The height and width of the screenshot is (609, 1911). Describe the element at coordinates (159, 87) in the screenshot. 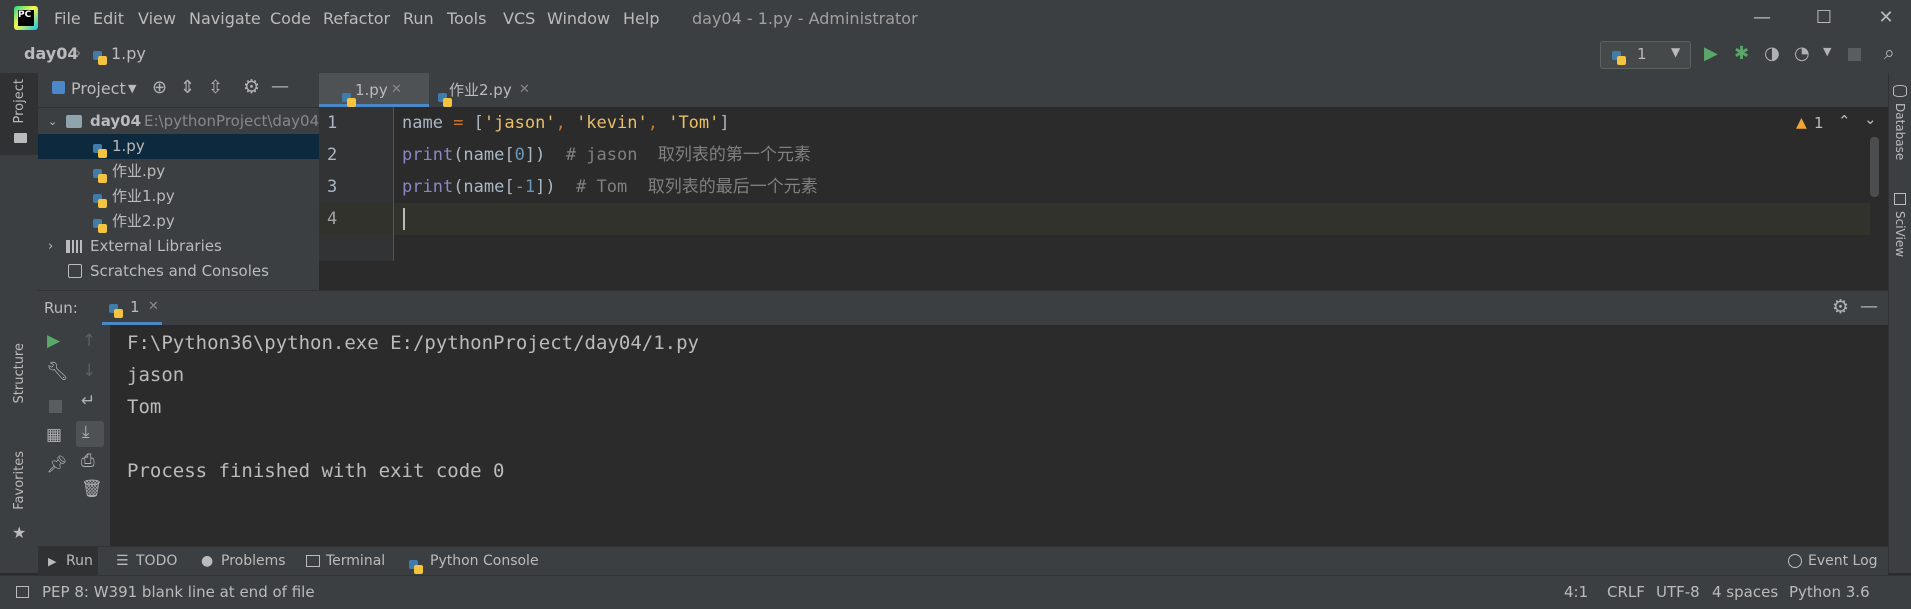

I see `locate-target-icon: ⊕` at that location.